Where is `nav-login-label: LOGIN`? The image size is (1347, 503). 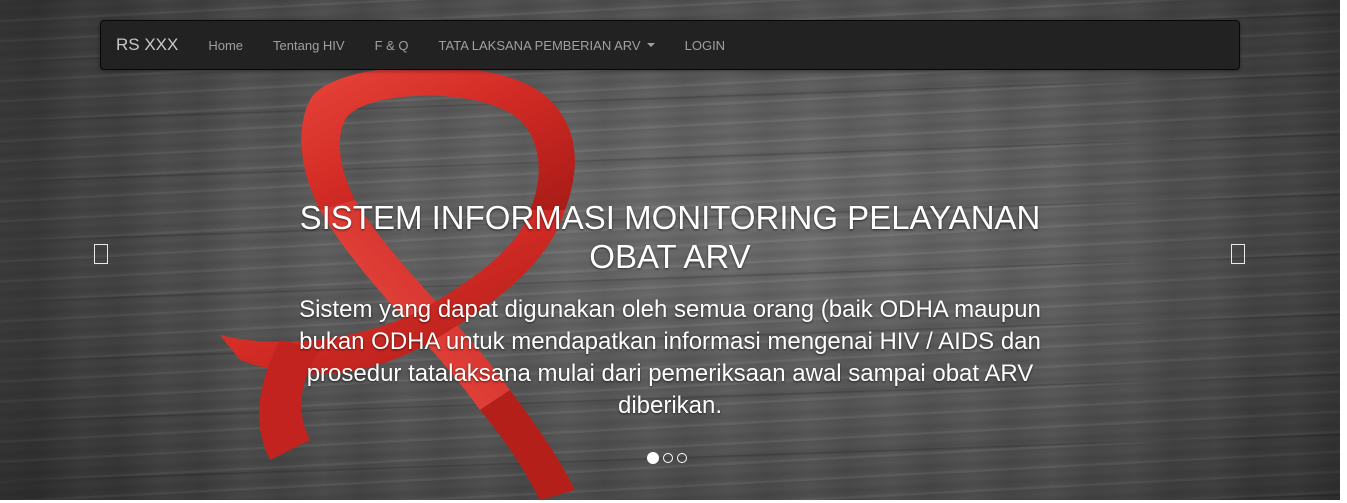
nav-login-label: LOGIN is located at coordinates (705, 45).